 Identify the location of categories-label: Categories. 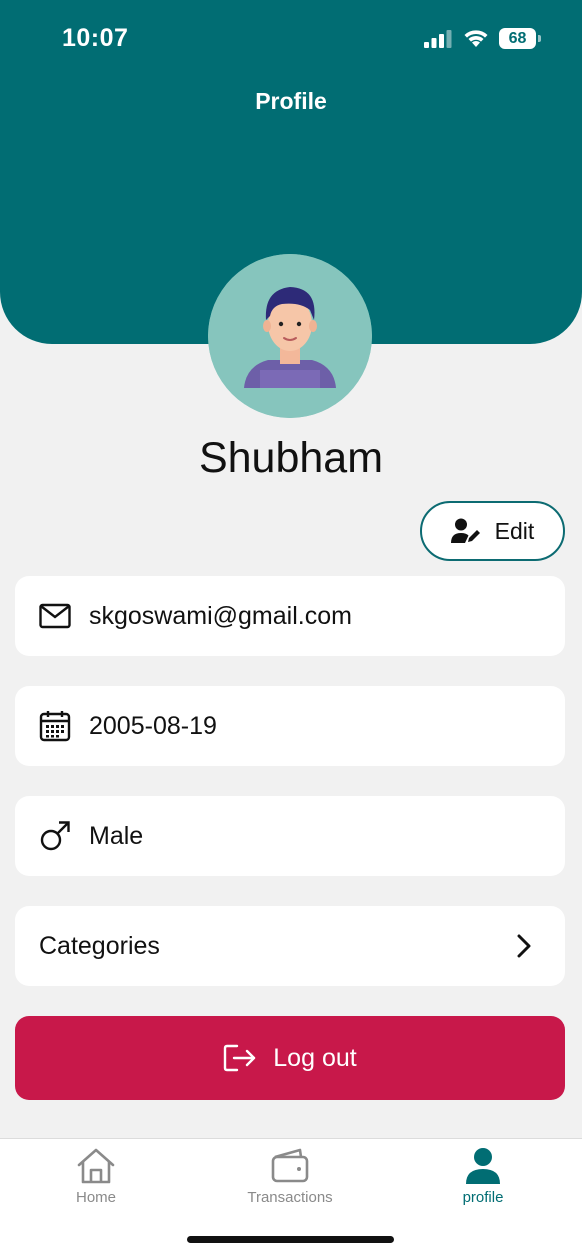
(99, 945).